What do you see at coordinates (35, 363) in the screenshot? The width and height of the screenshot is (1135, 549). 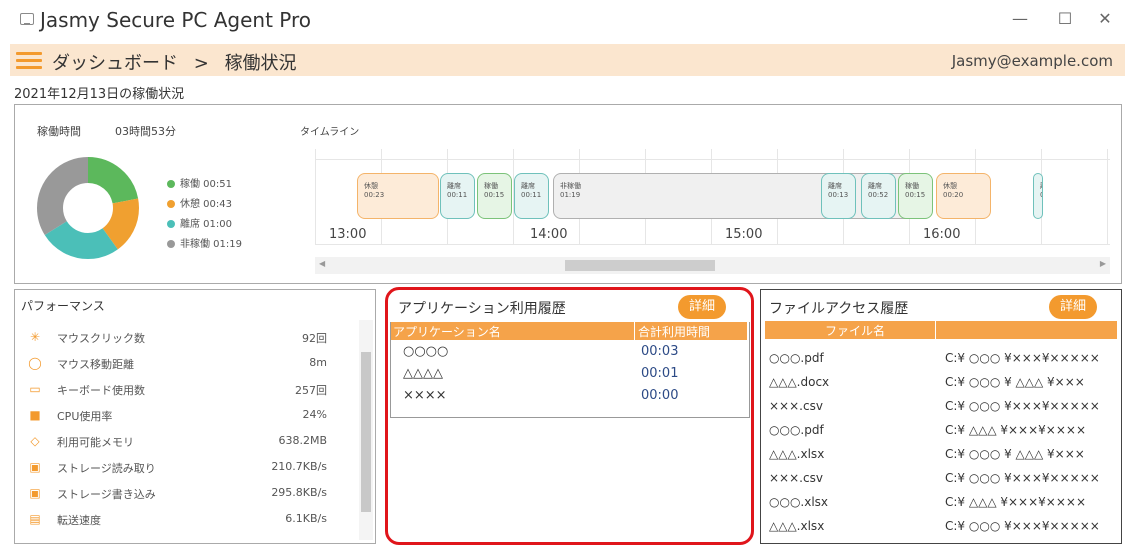 I see `mouse-move-icon: ◯` at bounding box center [35, 363].